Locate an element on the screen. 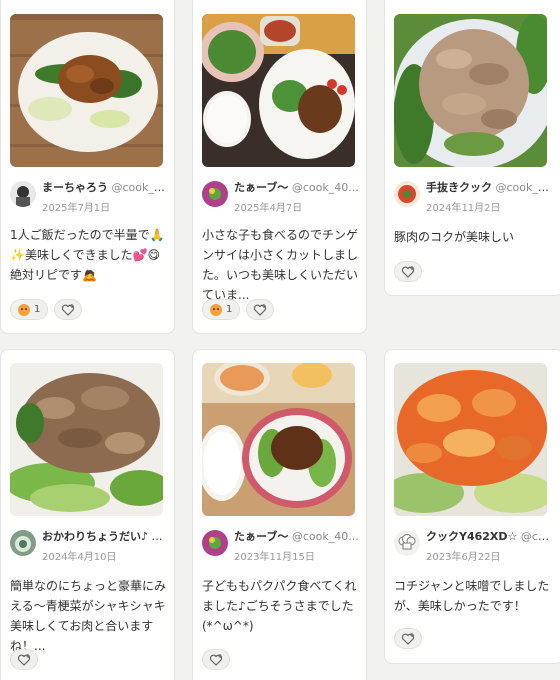  post-date: 2024年11月2日 is located at coordinates (463, 208).